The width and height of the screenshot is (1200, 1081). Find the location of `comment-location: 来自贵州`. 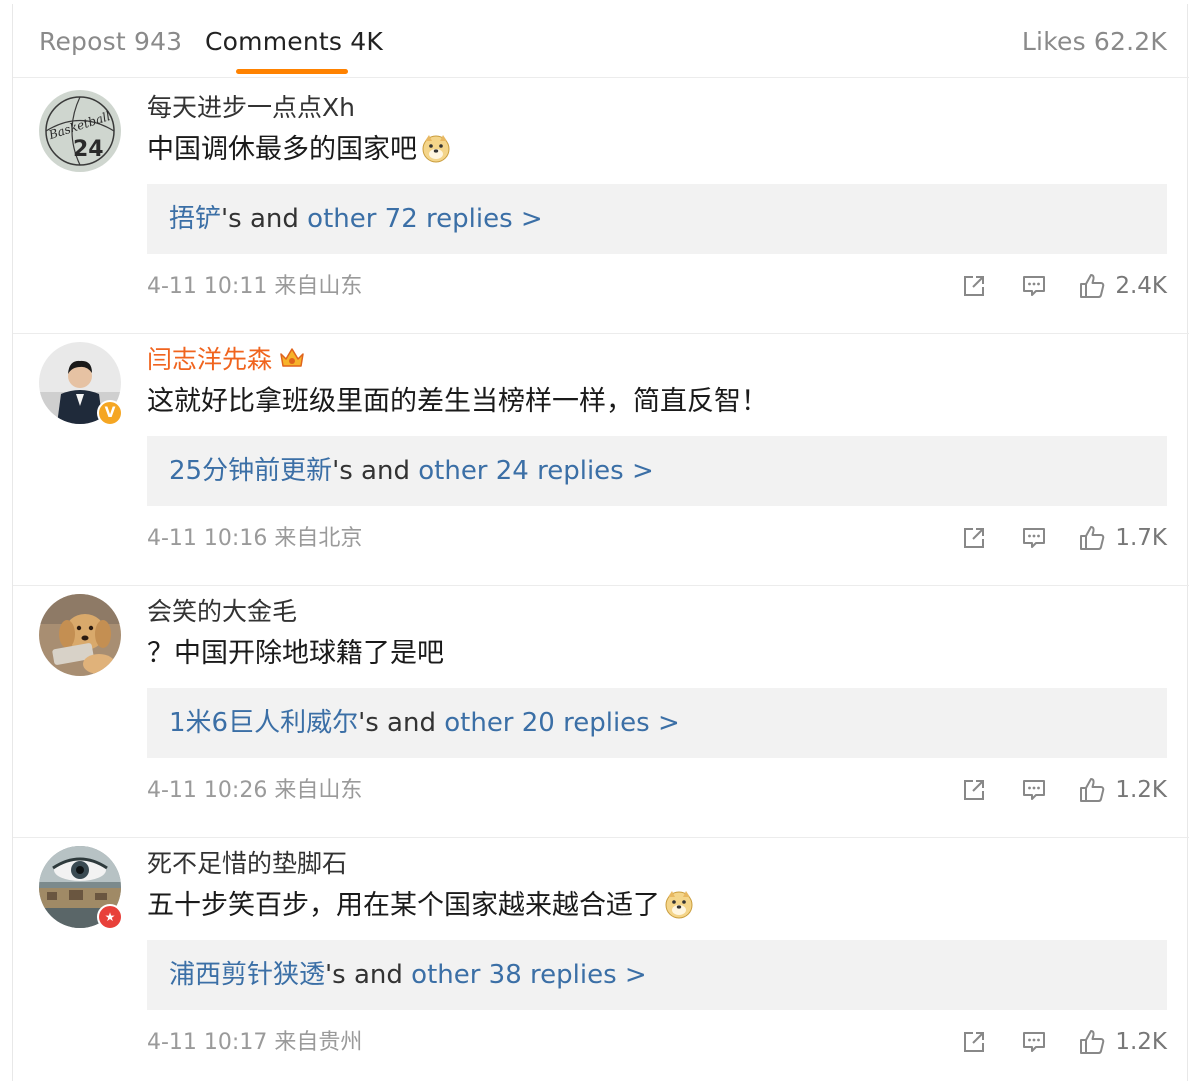

comment-location: 来自贵州 is located at coordinates (318, 1042).